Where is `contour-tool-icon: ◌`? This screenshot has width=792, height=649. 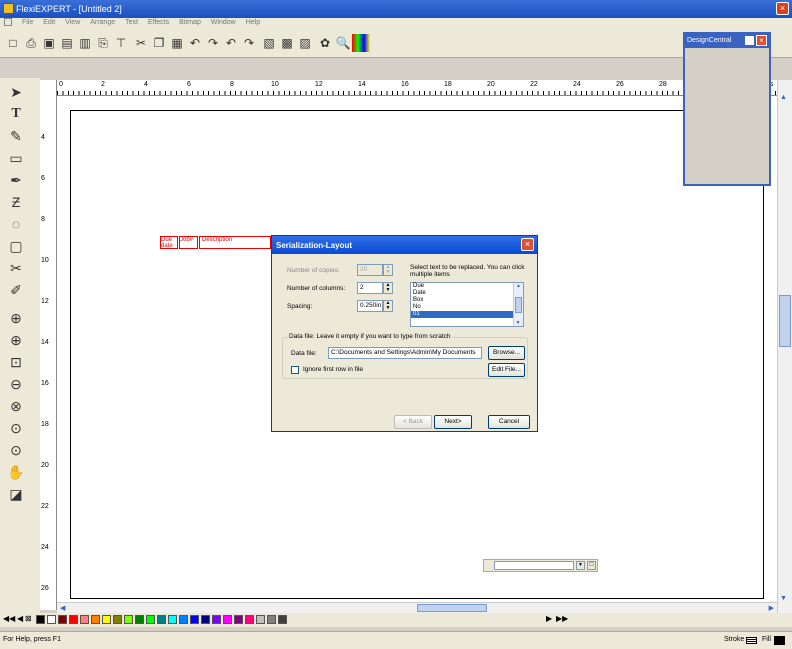
contour-tool-icon: ◌ is located at coordinates (16, 224).